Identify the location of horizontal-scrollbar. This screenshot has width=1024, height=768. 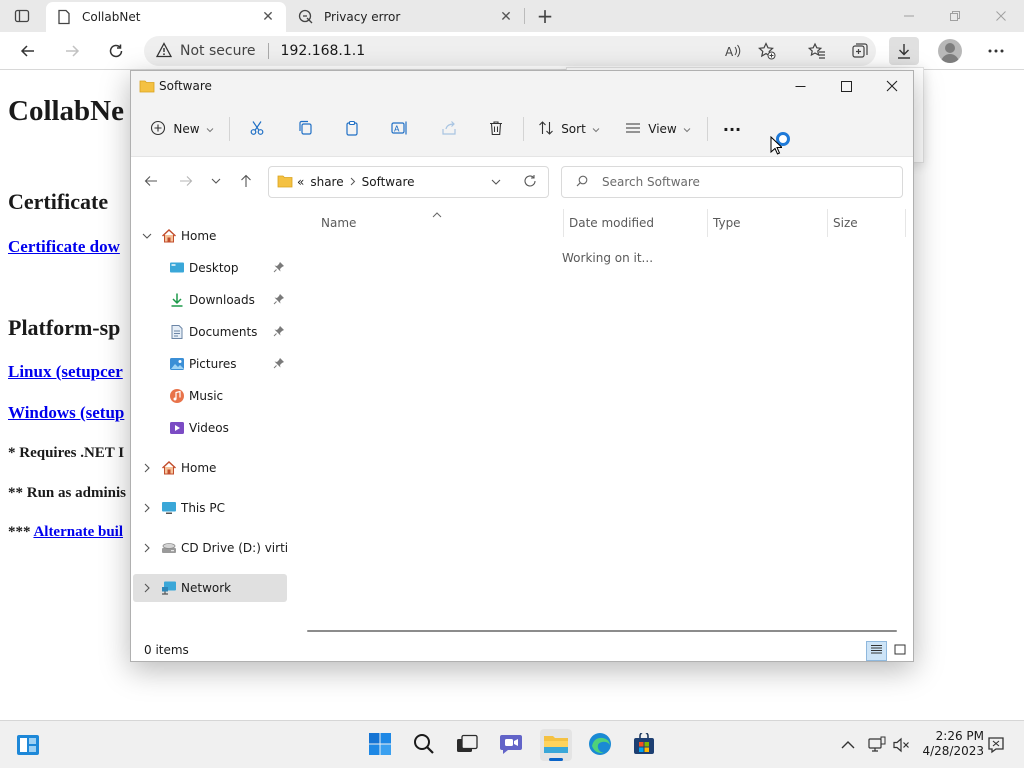
(602, 631).